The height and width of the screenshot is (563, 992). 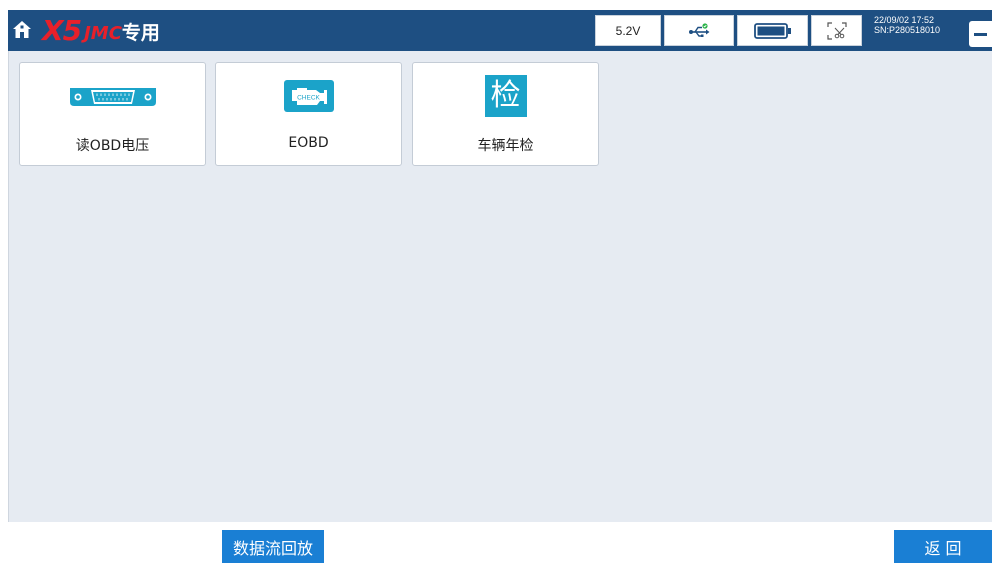 I want to click on home-icon, so click(x=22, y=30).